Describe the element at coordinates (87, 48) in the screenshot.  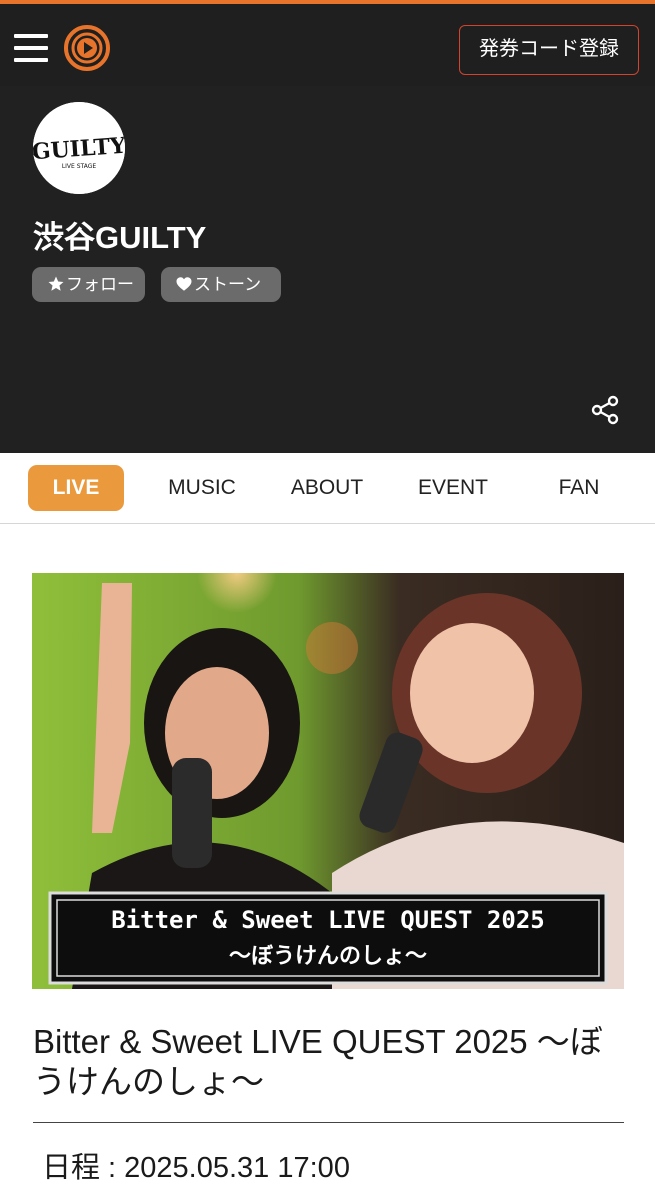
I see `play-logo-icon` at that location.